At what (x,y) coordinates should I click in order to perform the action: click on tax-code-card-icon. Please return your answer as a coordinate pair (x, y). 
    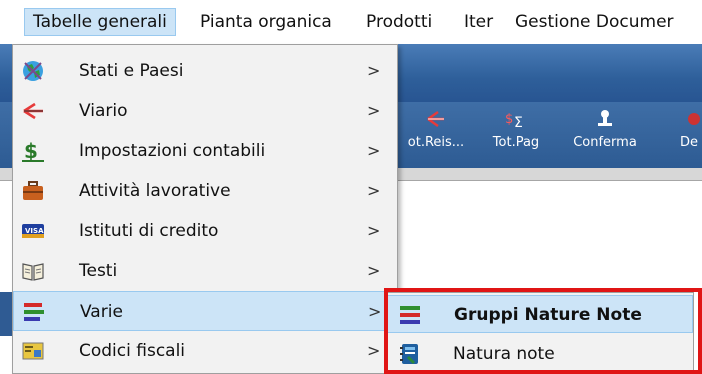
    Looking at the image, I should click on (33, 351).